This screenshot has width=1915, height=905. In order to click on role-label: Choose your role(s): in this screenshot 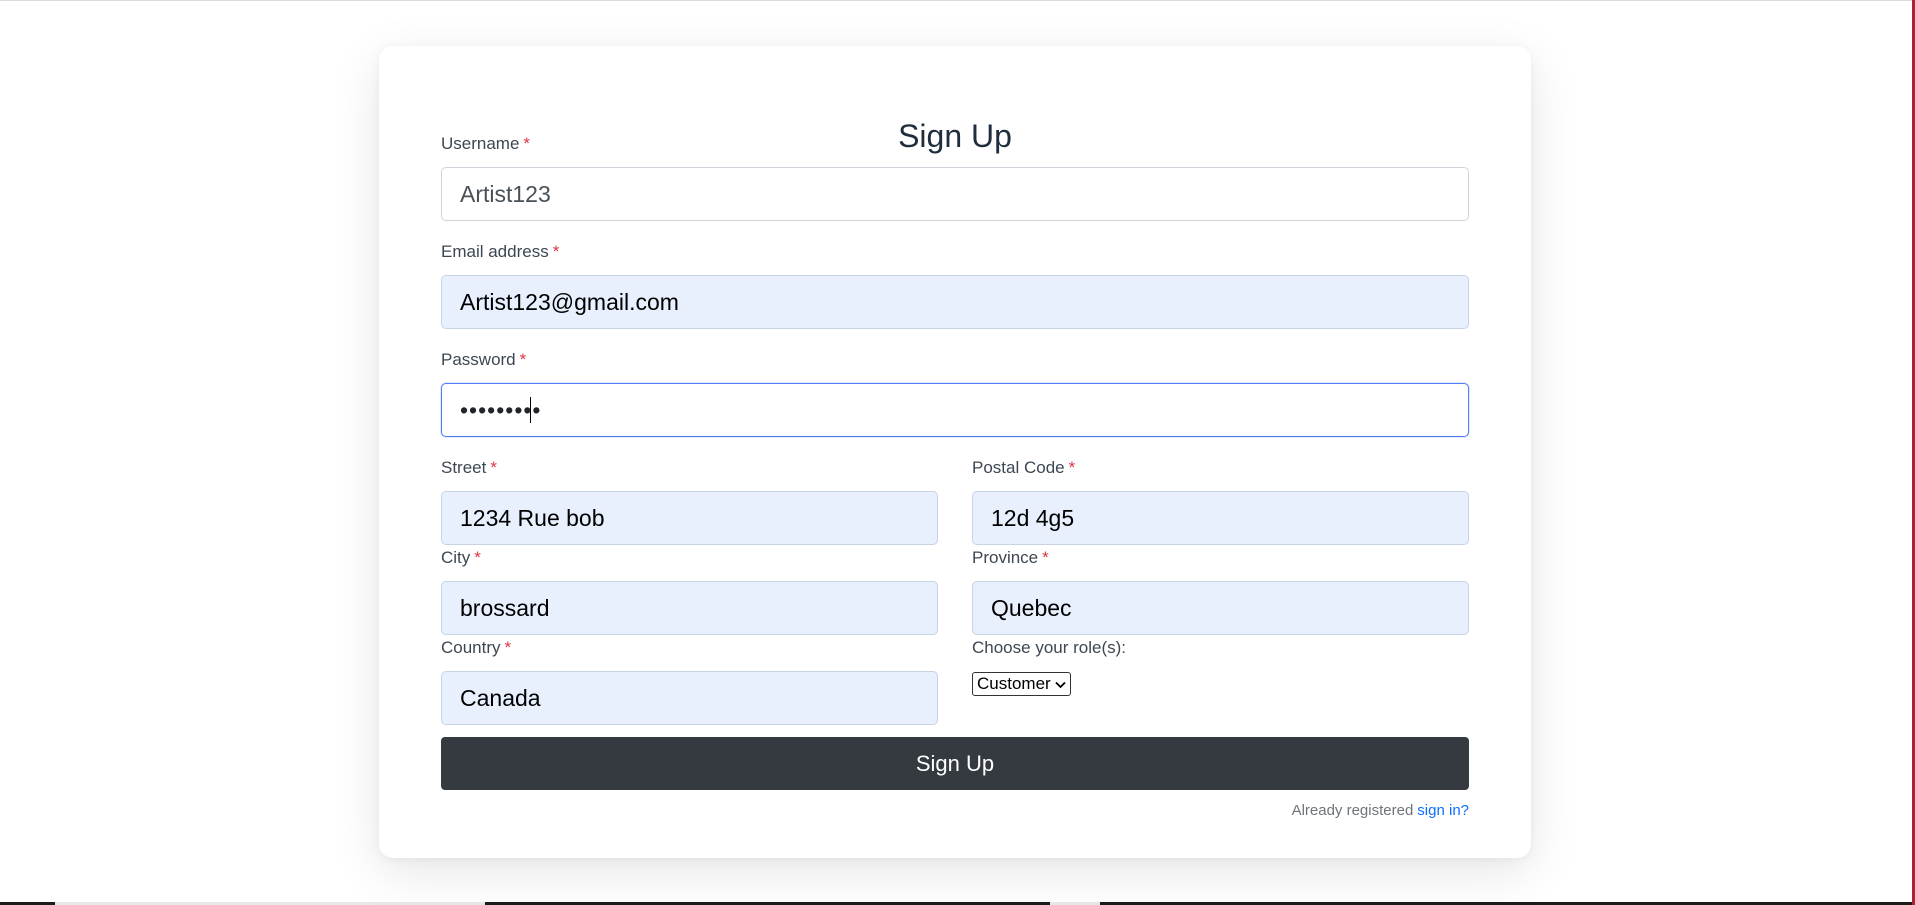, I will do `click(1049, 647)`.